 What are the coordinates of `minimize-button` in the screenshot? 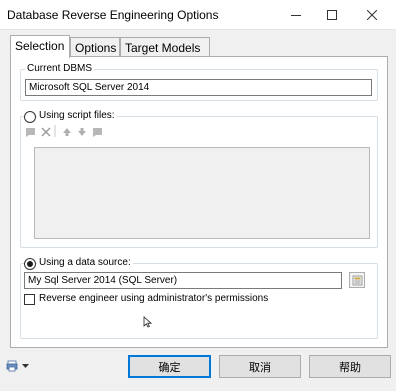 It's located at (296, 15).